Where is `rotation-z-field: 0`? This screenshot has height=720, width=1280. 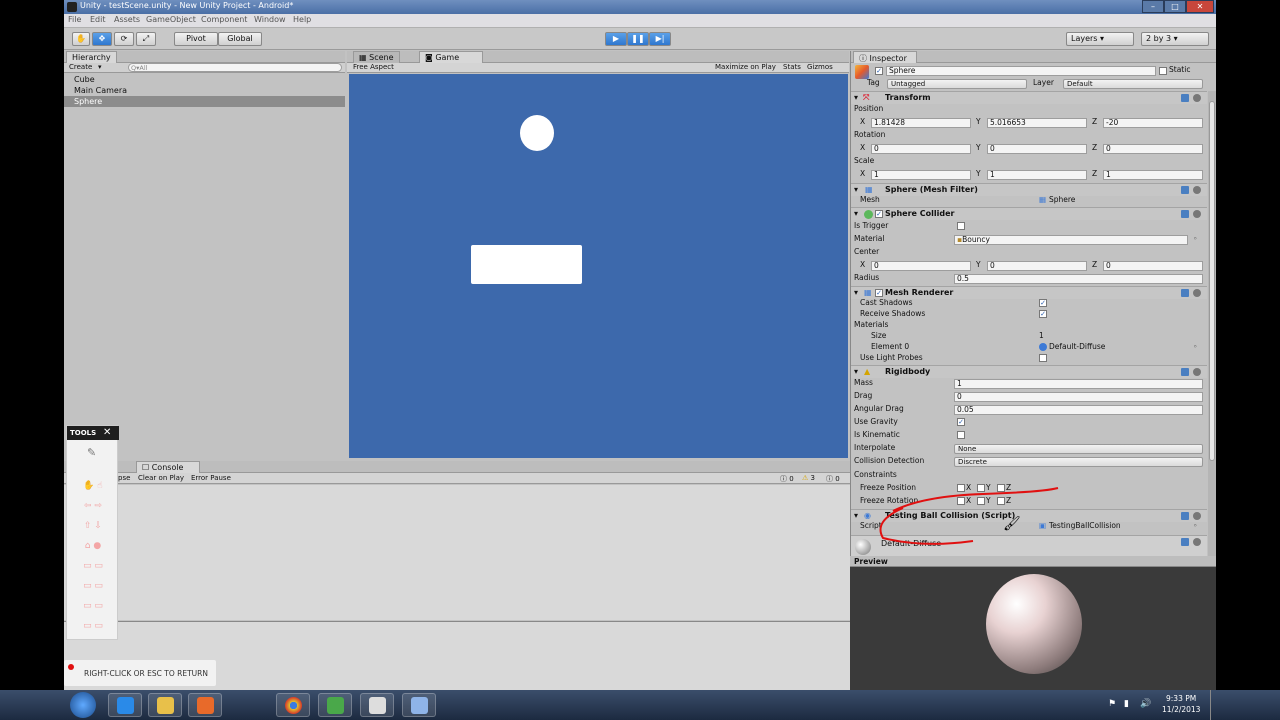
rotation-z-field: 0 is located at coordinates (1153, 149).